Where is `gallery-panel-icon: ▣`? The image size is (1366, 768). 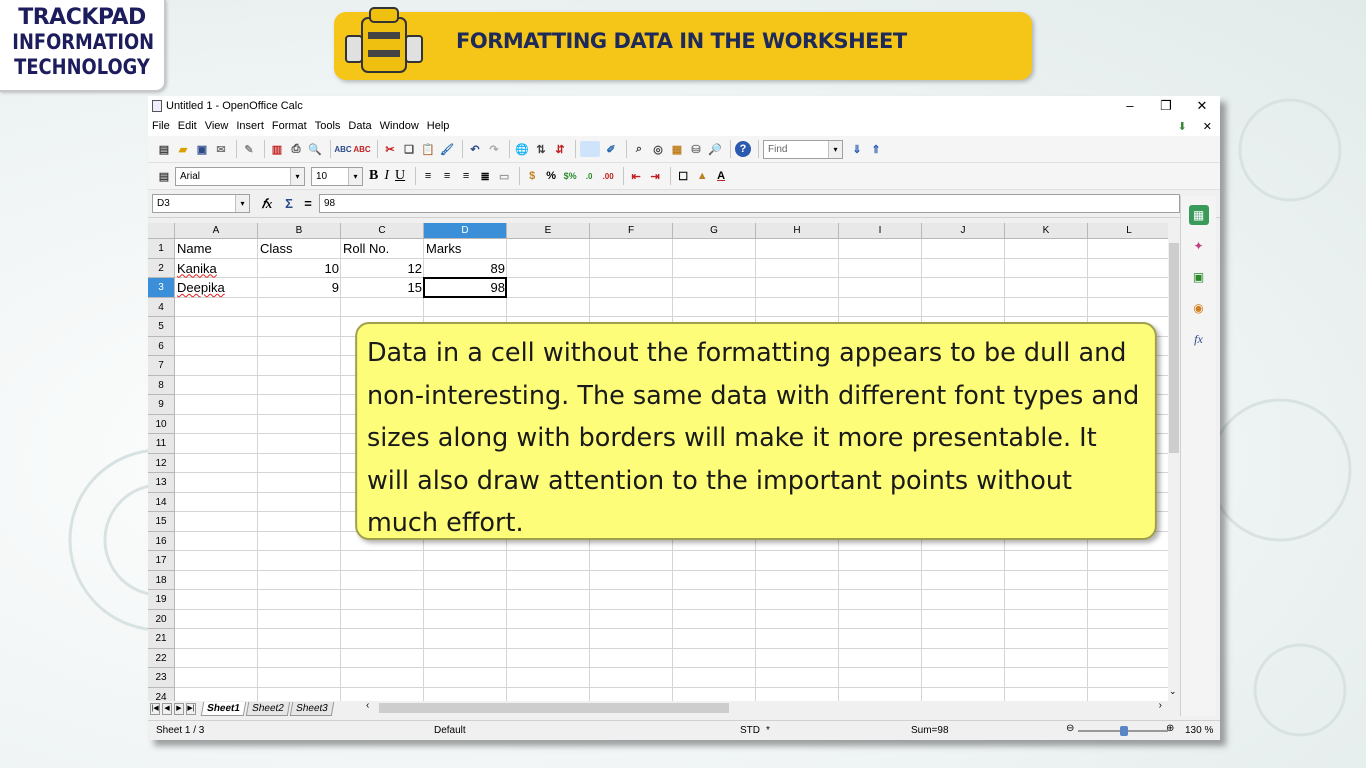 gallery-panel-icon: ▣ is located at coordinates (1199, 277).